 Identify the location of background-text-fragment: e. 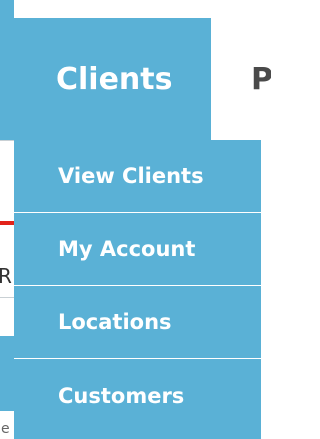
(5, 429).